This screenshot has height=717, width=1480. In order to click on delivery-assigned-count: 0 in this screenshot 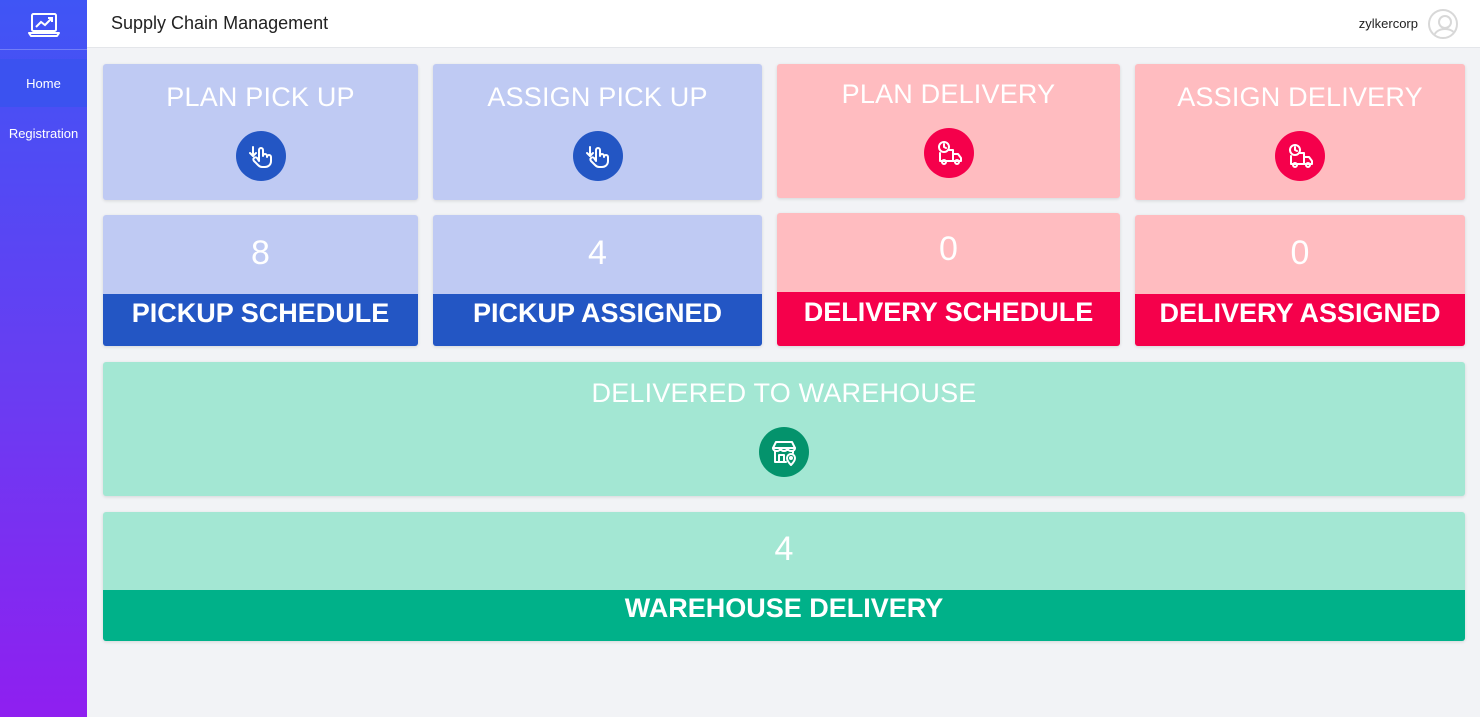, I will do `click(1300, 253)`.